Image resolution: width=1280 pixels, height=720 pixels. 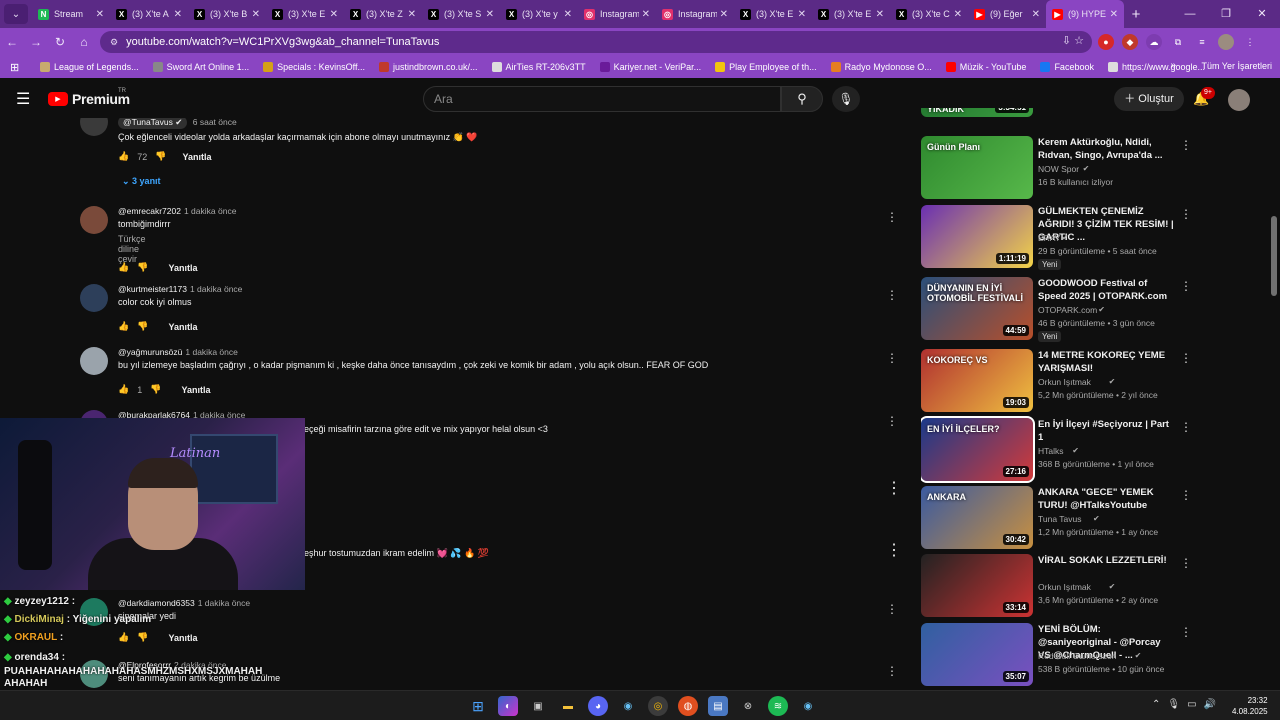 I want to click on view-replies-button: ⌄ 3 yanıt, so click(x=141, y=181).